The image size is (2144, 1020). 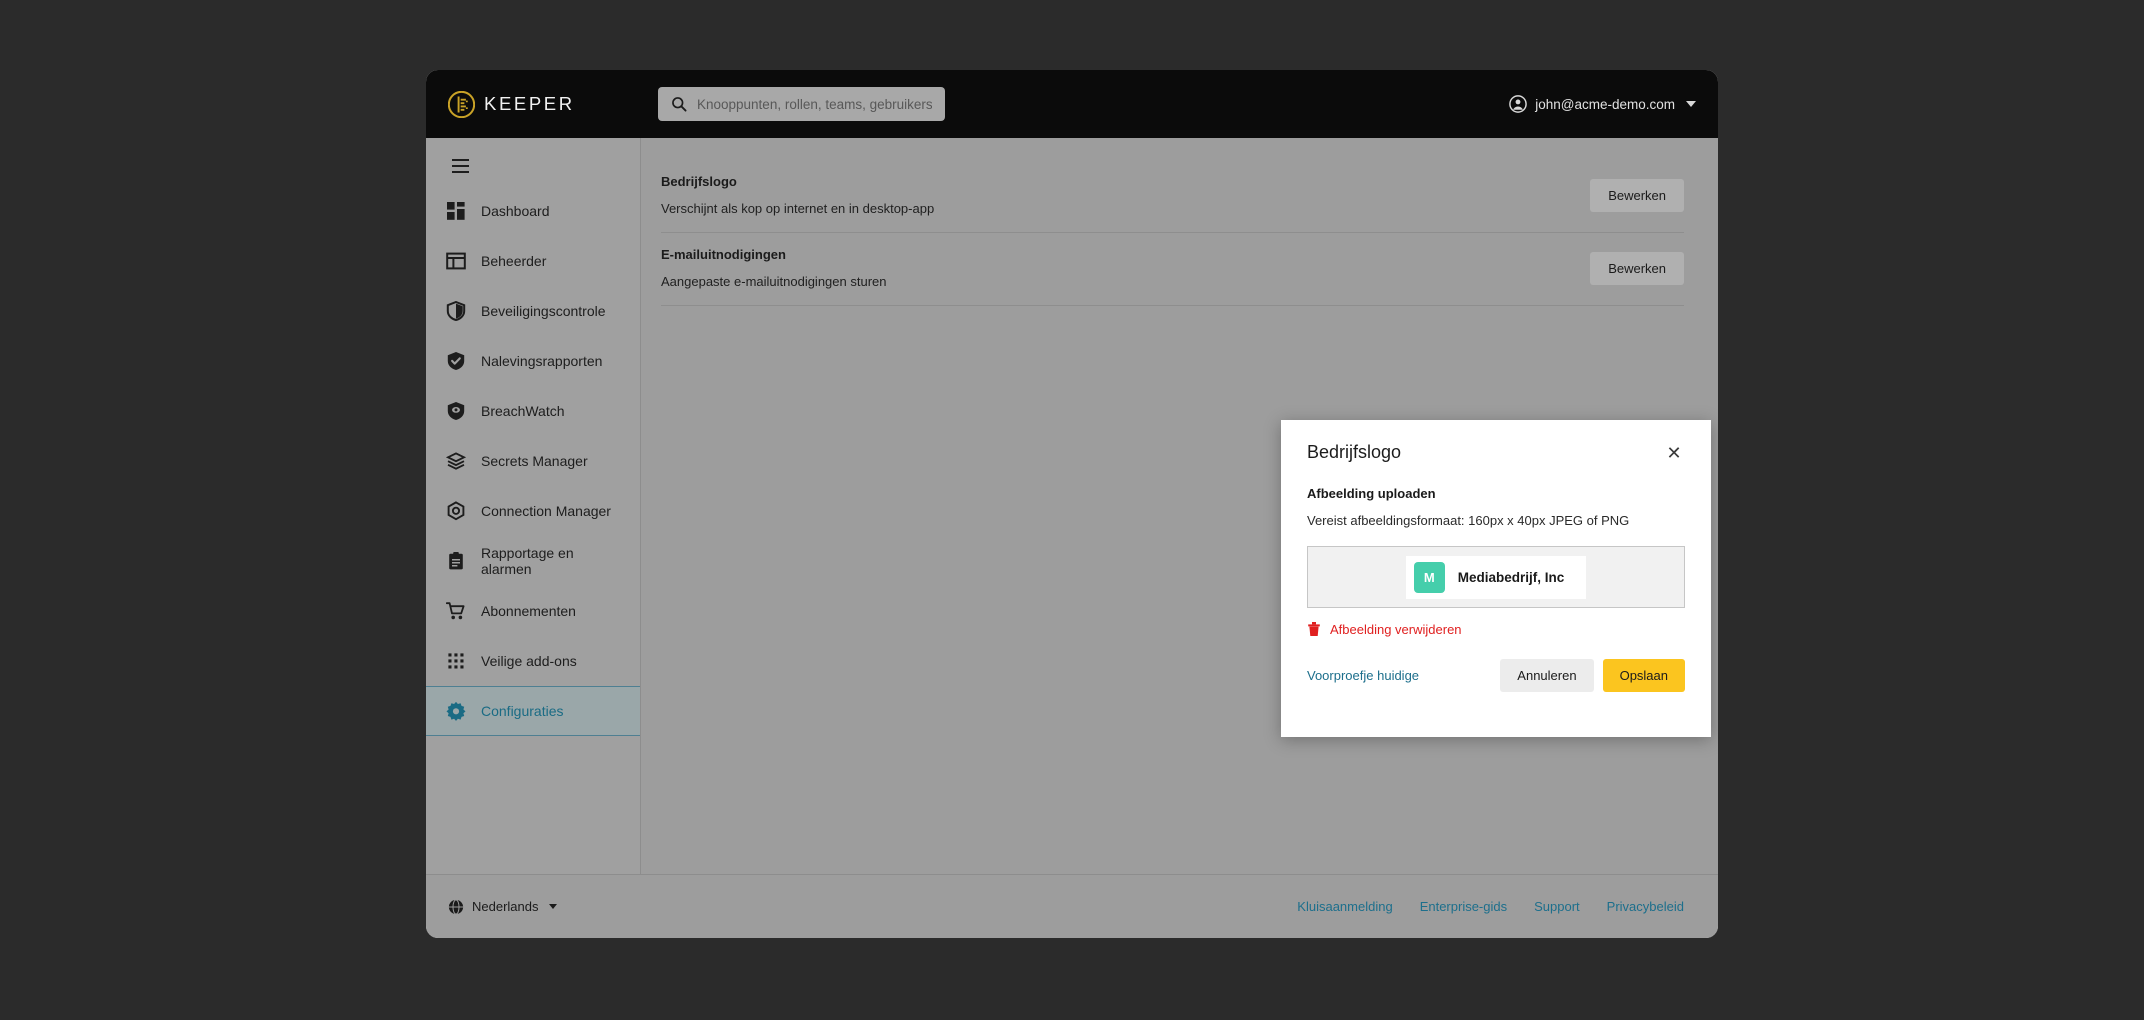 What do you see at coordinates (1547, 675) in the screenshot?
I see `cancel-button: Annuleren` at bounding box center [1547, 675].